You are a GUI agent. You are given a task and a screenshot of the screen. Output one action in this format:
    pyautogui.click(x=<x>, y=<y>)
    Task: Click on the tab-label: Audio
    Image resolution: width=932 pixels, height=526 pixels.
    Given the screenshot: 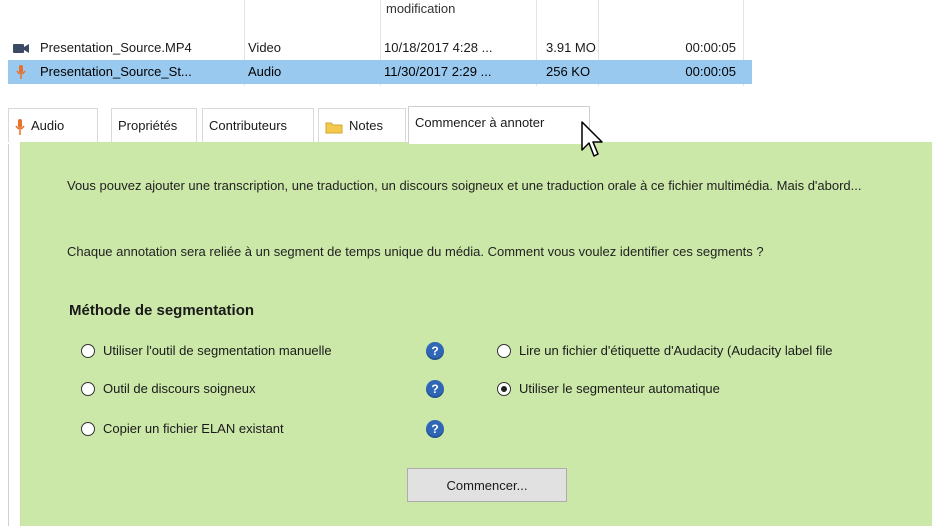 What is the action you would take?
    pyautogui.click(x=48, y=125)
    